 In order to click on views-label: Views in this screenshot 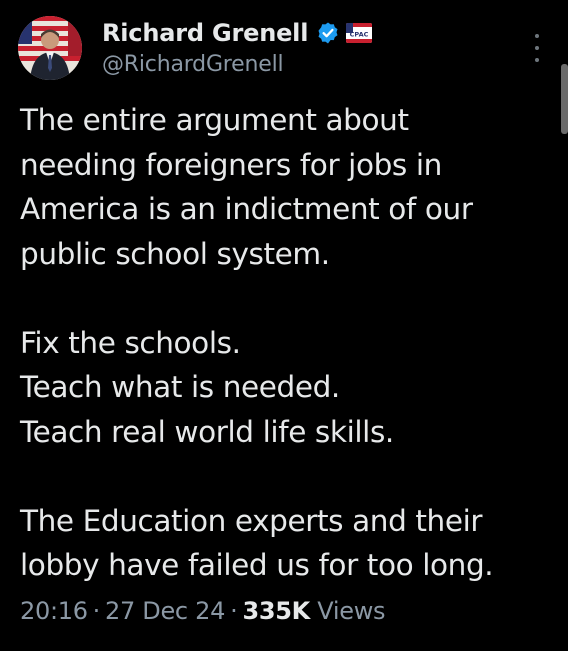, I will do `click(351, 611)`.